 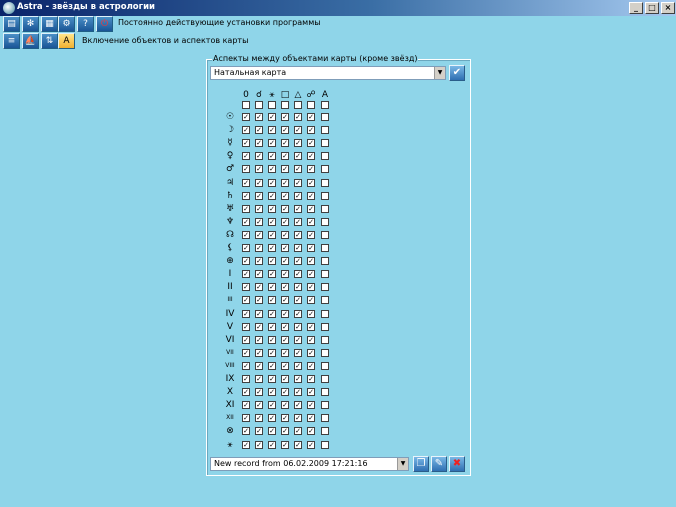 What do you see at coordinates (668, 8) in the screenshot?
I see `close-button: ×` at bounding box center [668, 8].